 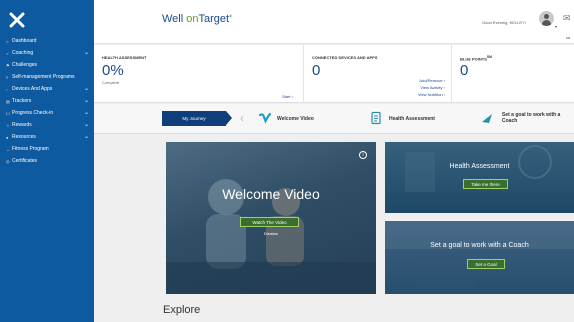 I want to click on logo-mark: ®, so click(x=231, y=16).